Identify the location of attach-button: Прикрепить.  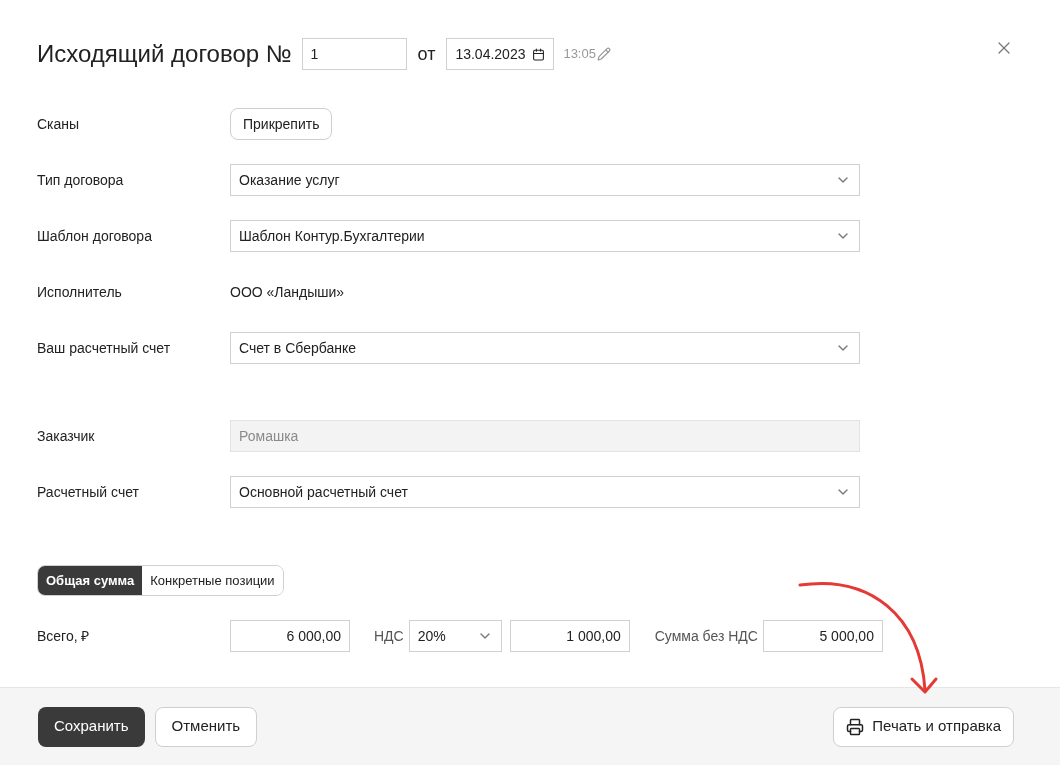
(281, 124).